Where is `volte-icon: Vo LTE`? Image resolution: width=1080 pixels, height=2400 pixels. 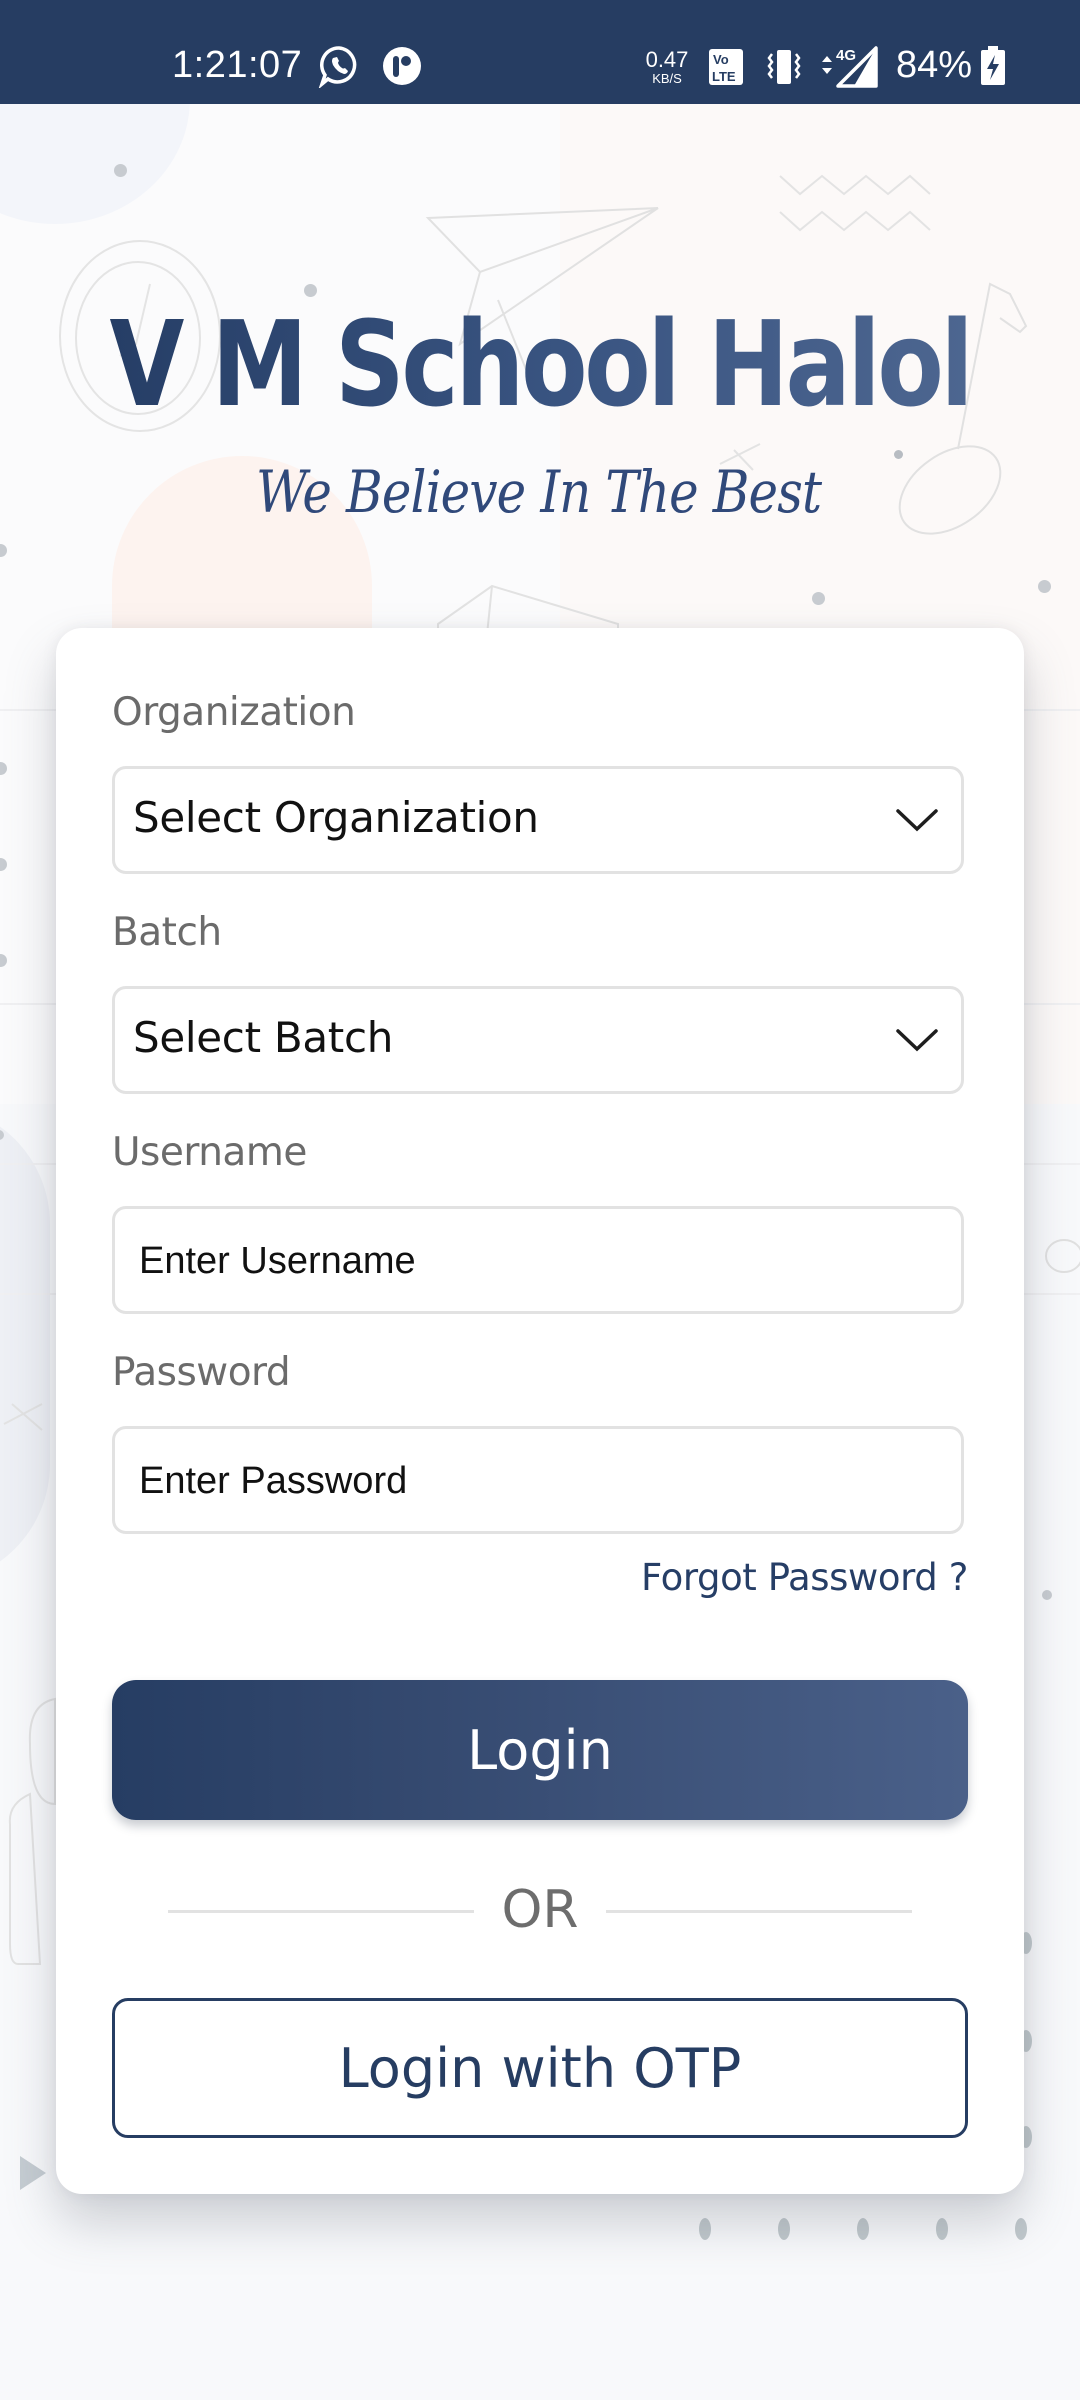
volte-icon: Vo LTE is located at coordinates (726, 69).